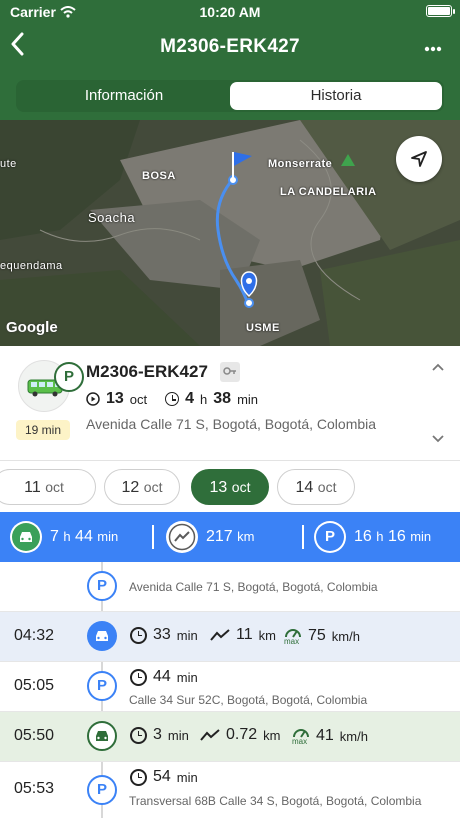 Image resolution: width=460 pixels, height=818 pixels. Describe the element at coordinates (34, 735) in the screenshot. I see `row-time: 05:50` at that location.